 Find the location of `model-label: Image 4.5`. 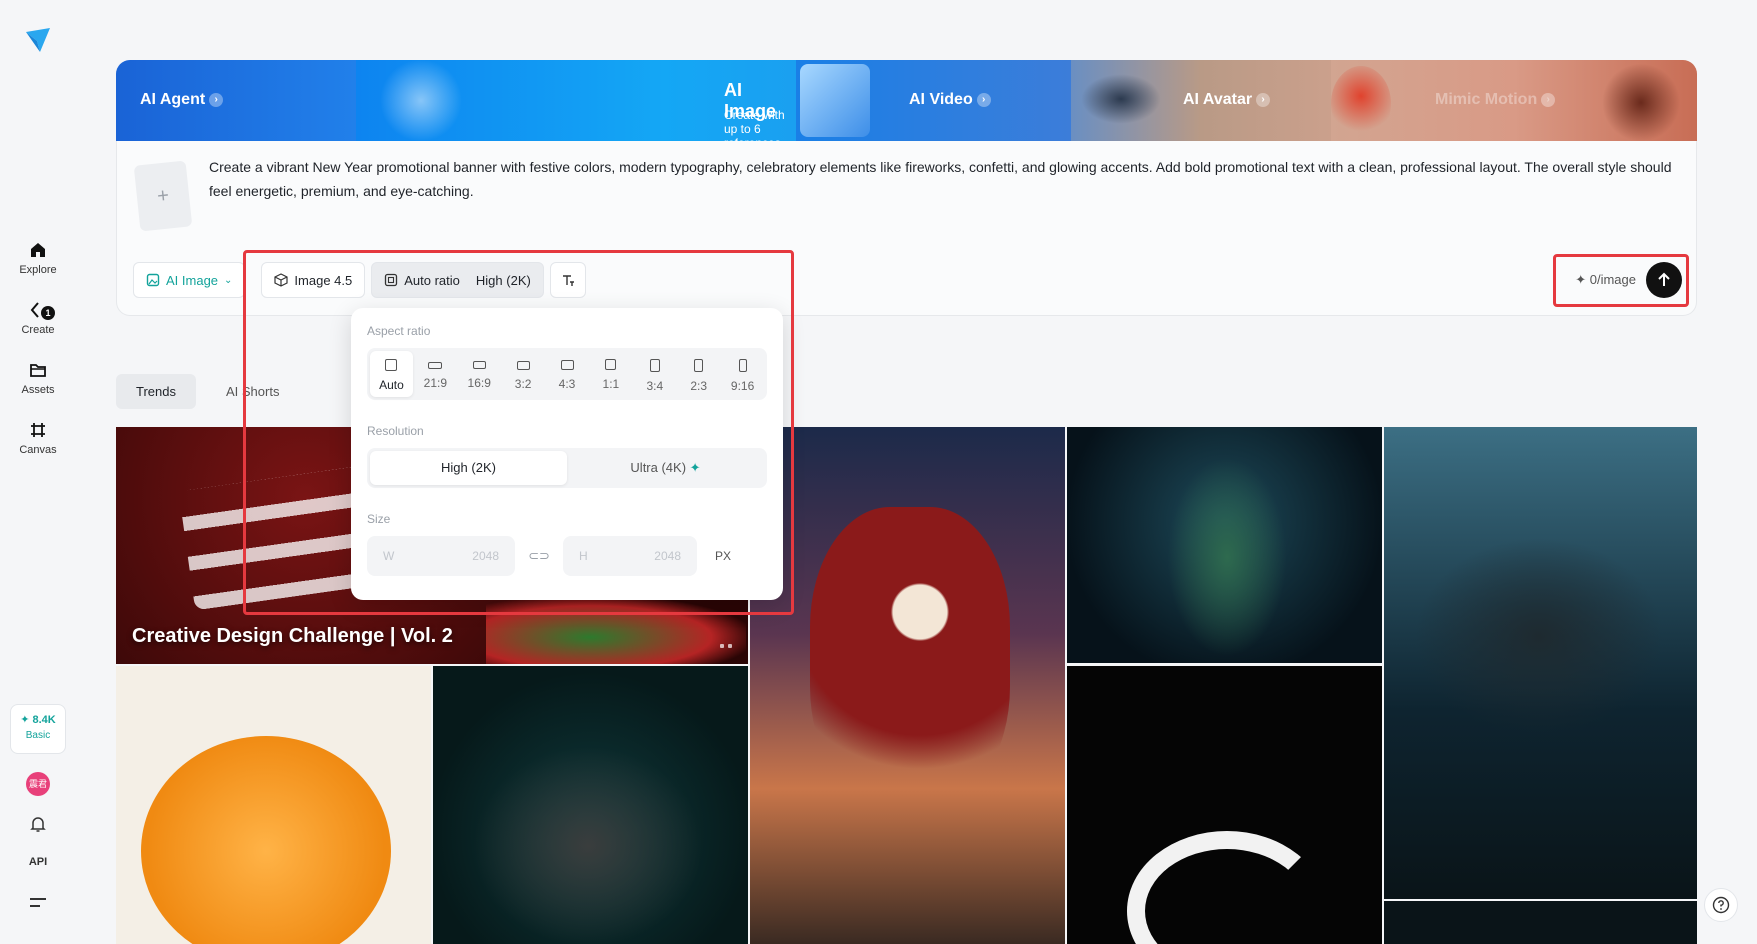

model-label: Image 4.5 is located at coordinates (323, 280).